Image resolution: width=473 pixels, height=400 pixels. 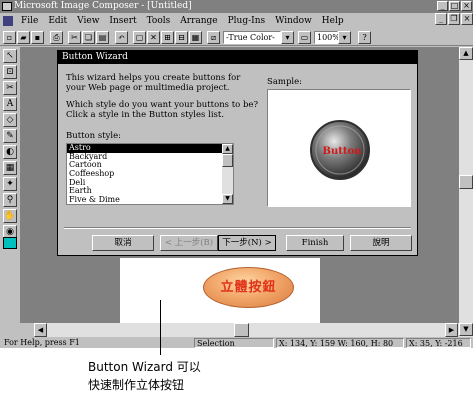 I want to click on caption: Button Wizard 可以 快速制作立体按钮, so click(x=188, y=376).